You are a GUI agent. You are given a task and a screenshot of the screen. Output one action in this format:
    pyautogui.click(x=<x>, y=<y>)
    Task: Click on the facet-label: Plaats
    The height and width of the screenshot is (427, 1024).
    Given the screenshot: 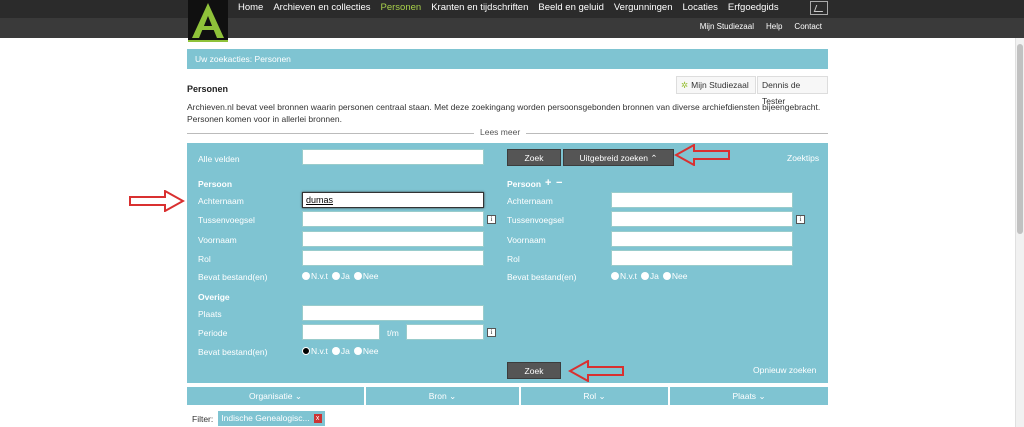 What is the action you would take?
    pyautogui.click(x=744, y=396)
    